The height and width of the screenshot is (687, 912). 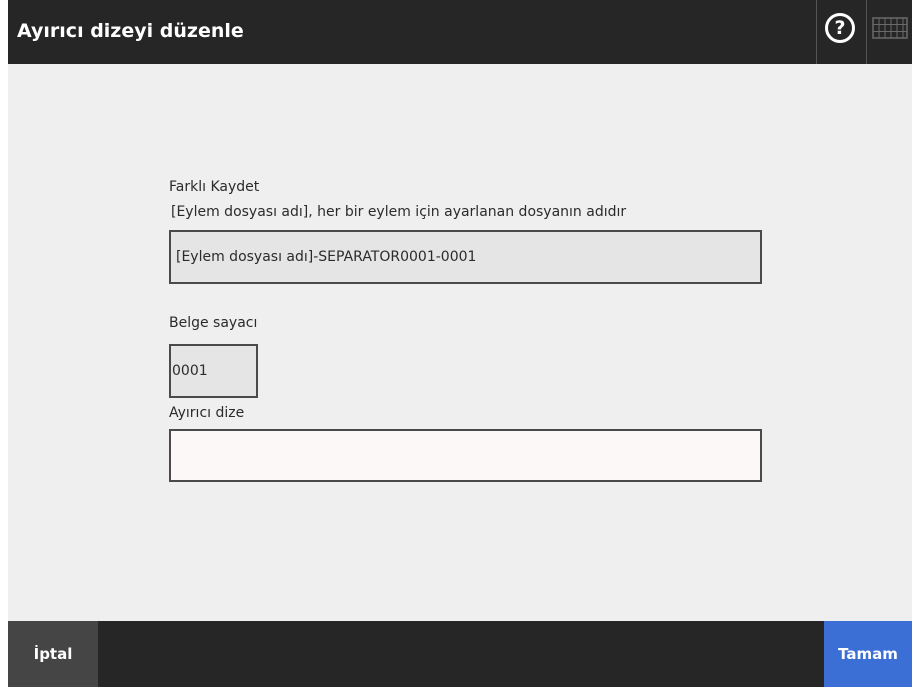 I want to click on window-title: Ayırıcı dizeyi düzenle, so click(x=130, y=31).